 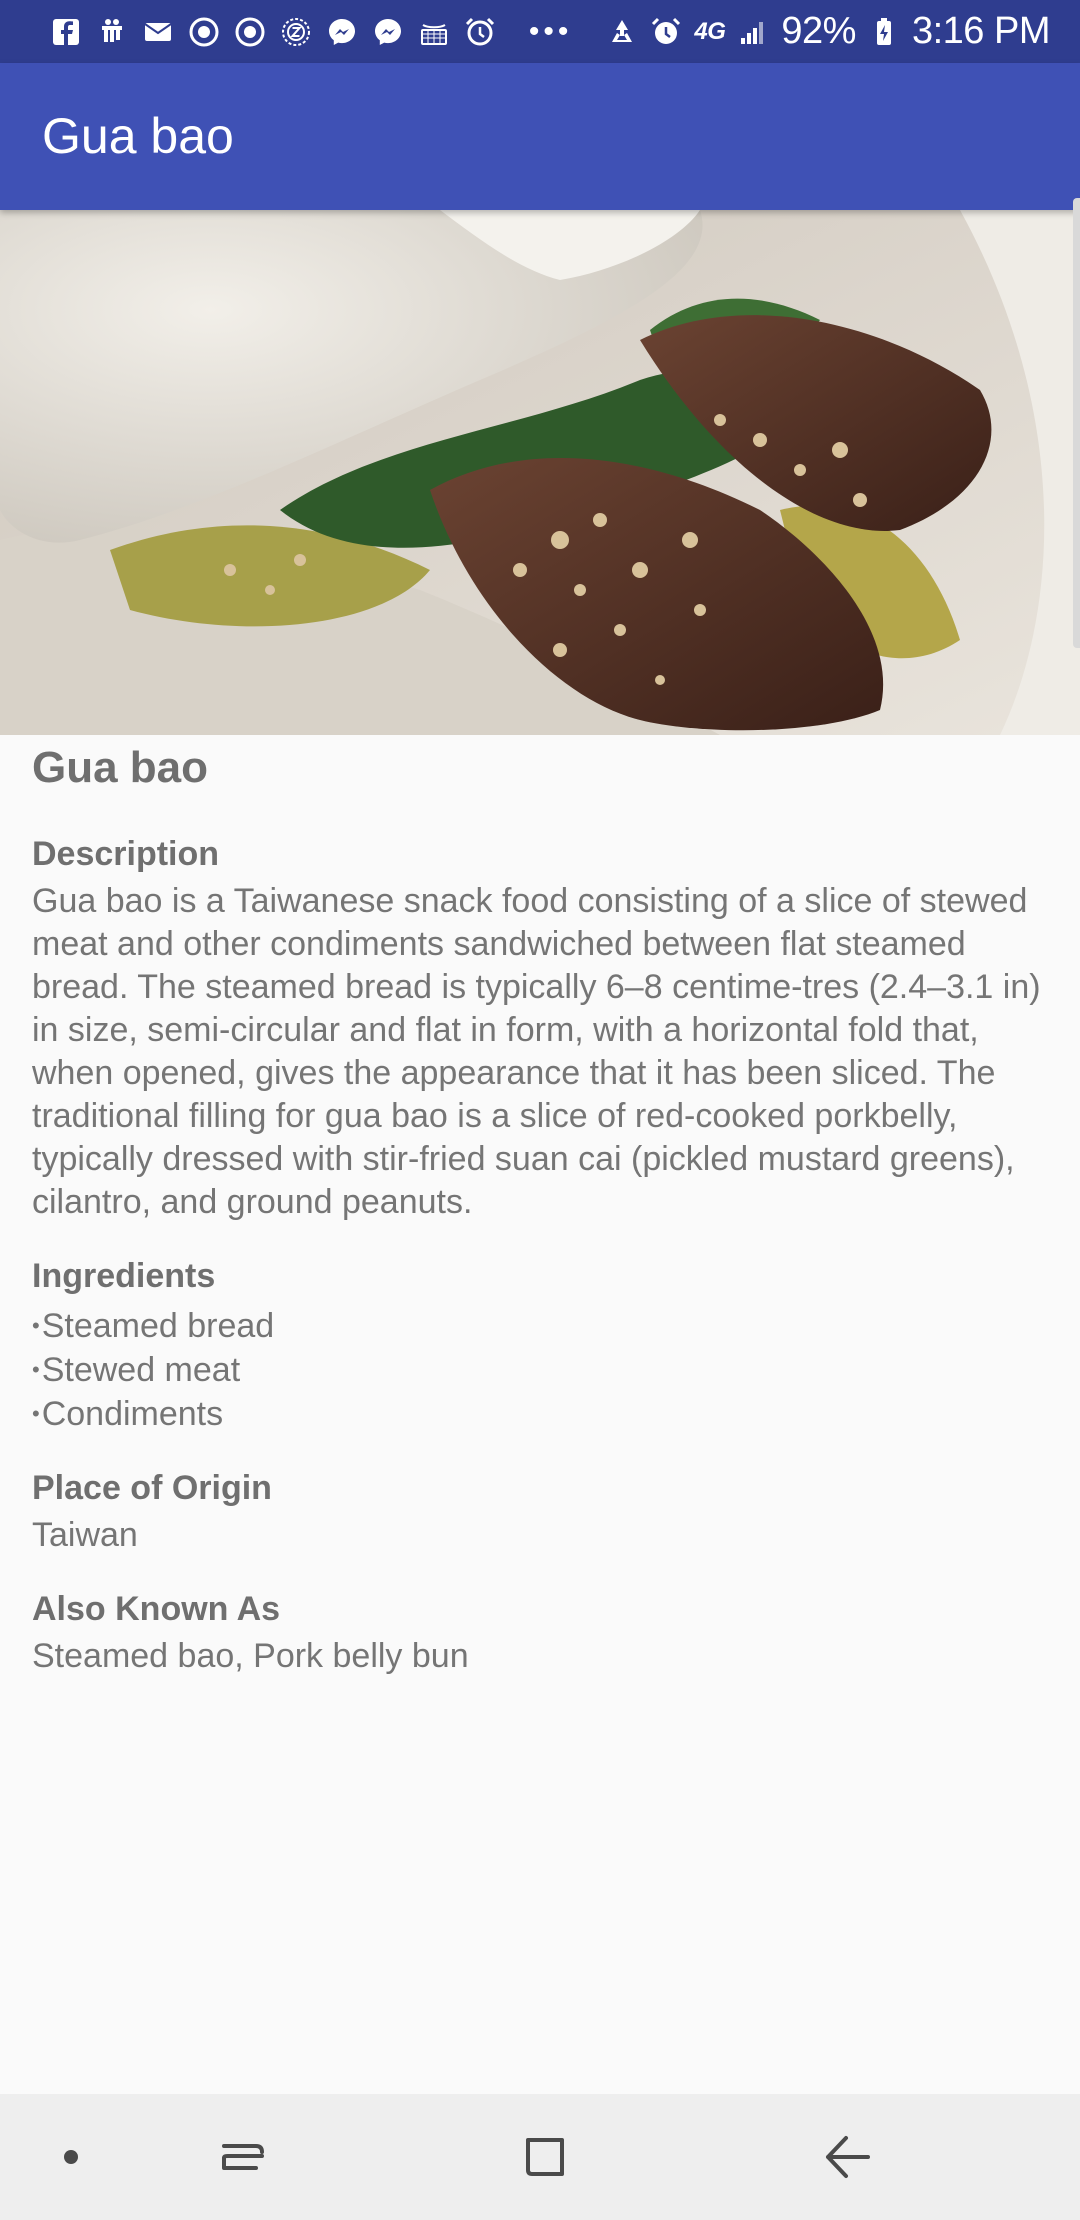 I want to click on aka-label: Also Known As, so click(x=542, y=1609).